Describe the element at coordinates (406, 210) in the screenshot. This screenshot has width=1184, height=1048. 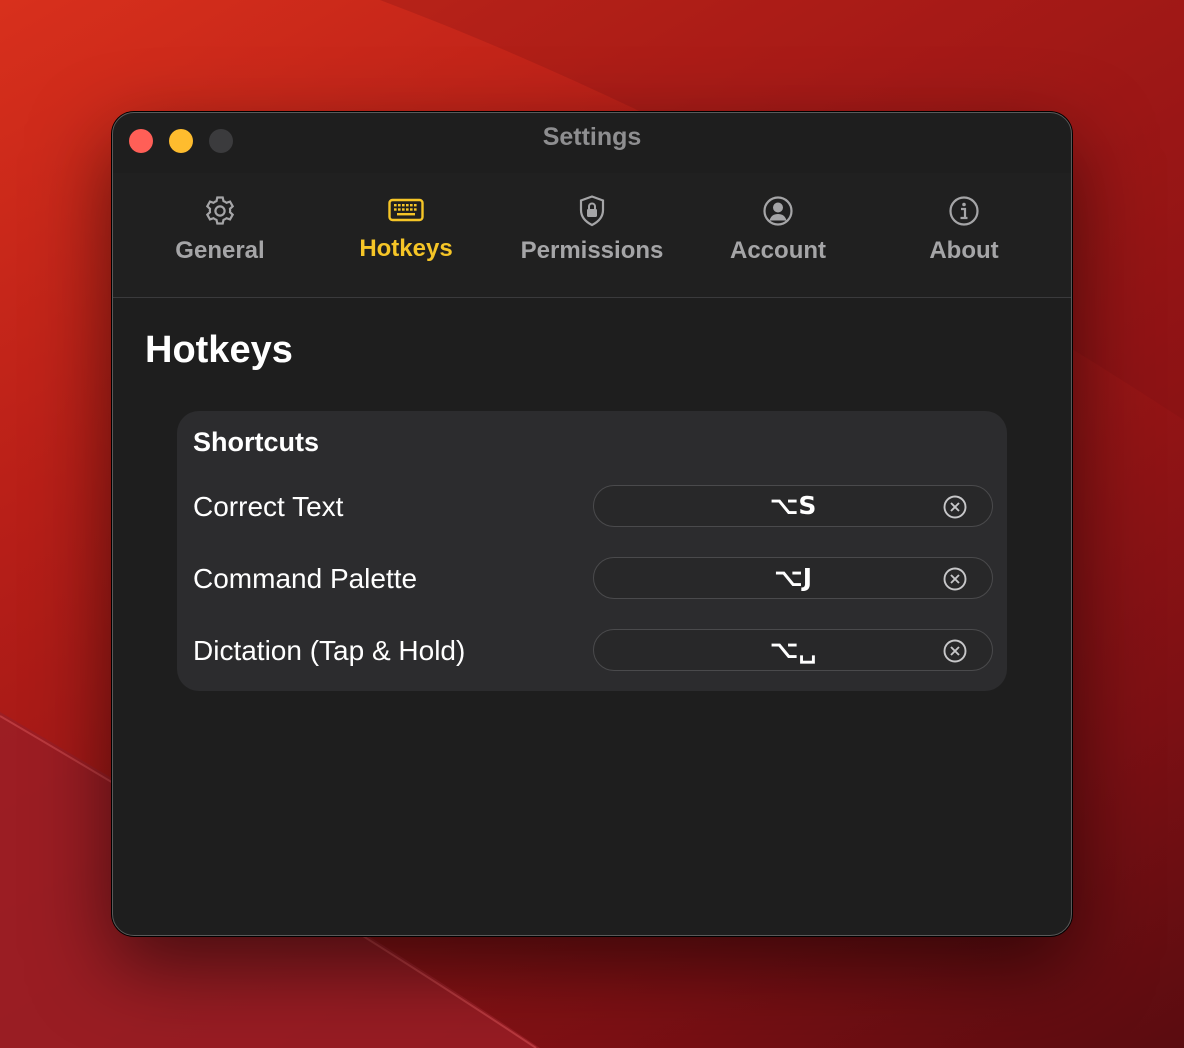
I see `keyboard-icon` at that location.